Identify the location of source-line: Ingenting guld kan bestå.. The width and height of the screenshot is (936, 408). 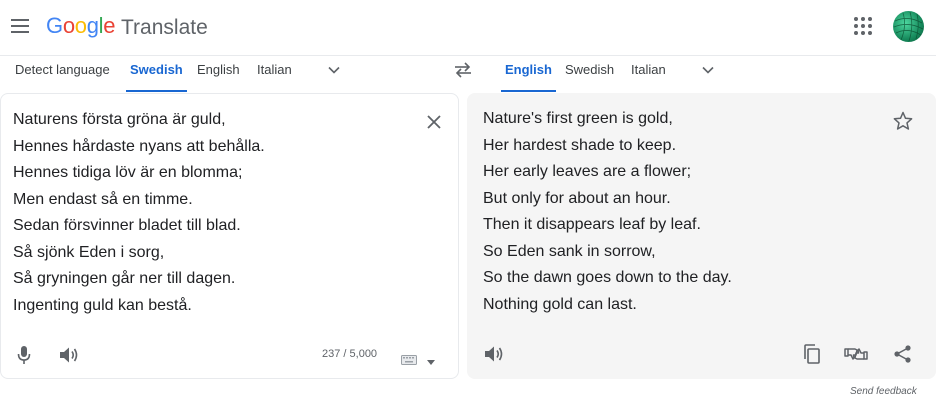
(102, 305).